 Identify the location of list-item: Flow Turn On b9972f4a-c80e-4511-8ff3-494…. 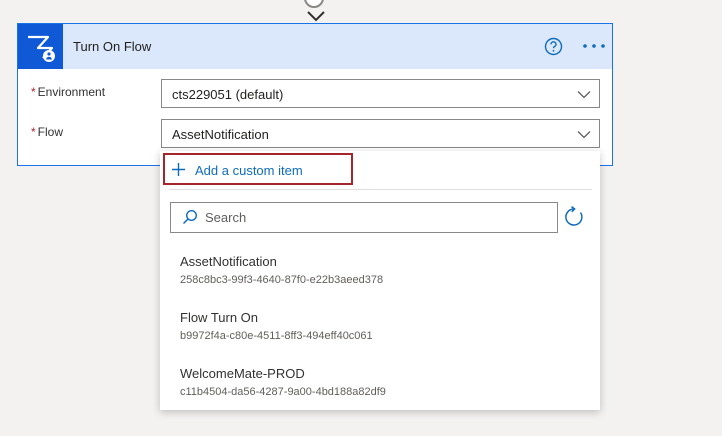
(380, 326).